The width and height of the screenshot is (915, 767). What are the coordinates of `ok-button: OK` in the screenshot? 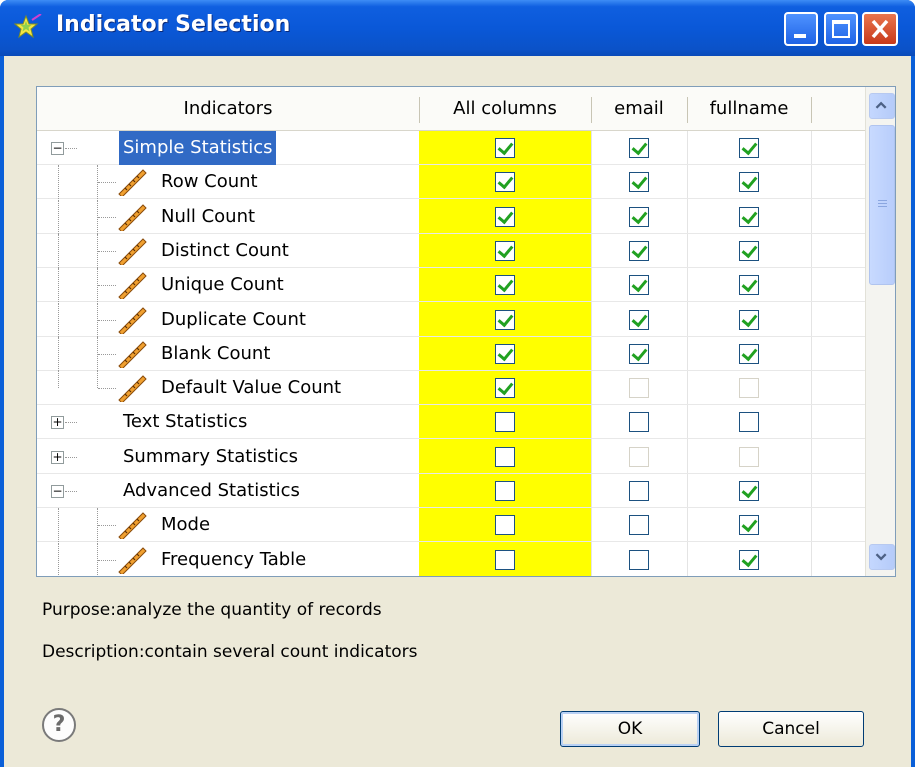 It's located at (630, 729).